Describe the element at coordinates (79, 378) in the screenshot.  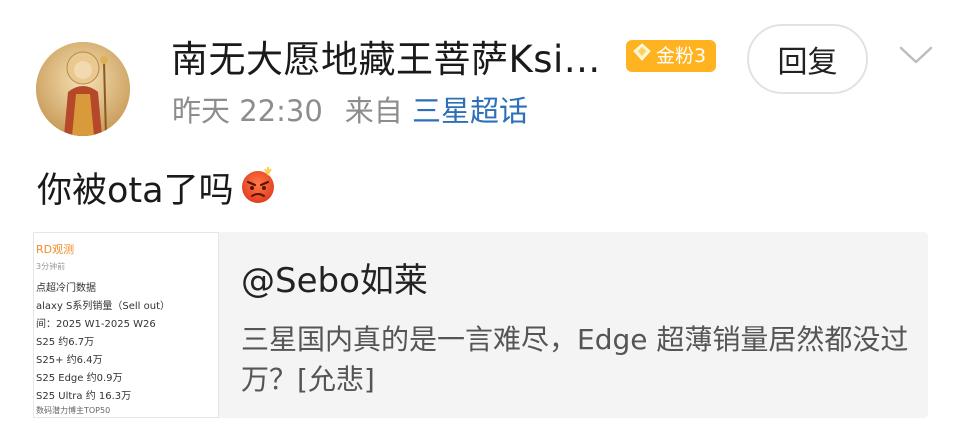
I see `thumbnail-line: S25 Edge 约0.9万` at that location.